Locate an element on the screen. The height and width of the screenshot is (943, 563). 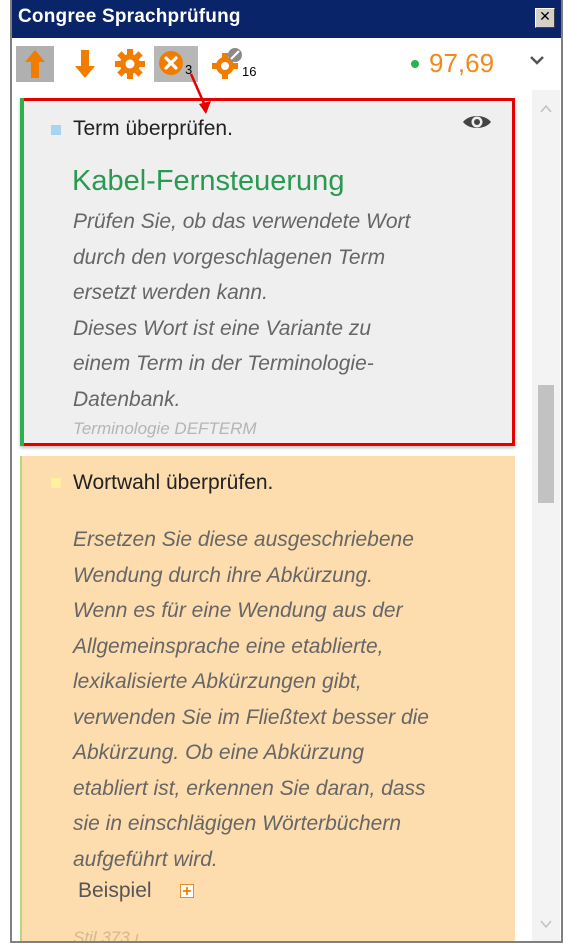
description-line: durch den vorgeschlagenen Term is located at coordinates (229, 257).